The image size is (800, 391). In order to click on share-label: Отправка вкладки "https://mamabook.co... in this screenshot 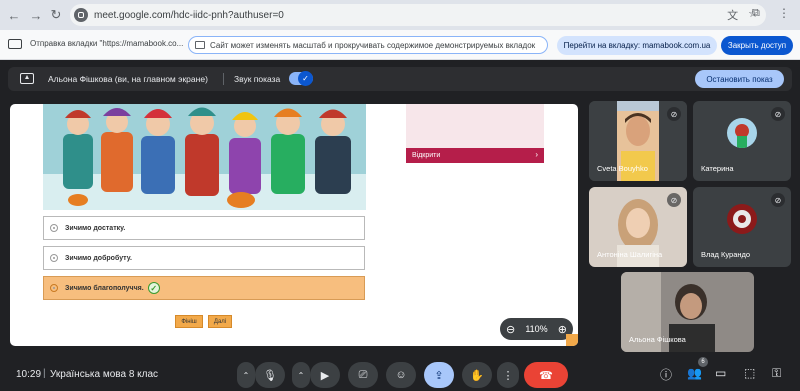, I will do `click(107, 43)`.